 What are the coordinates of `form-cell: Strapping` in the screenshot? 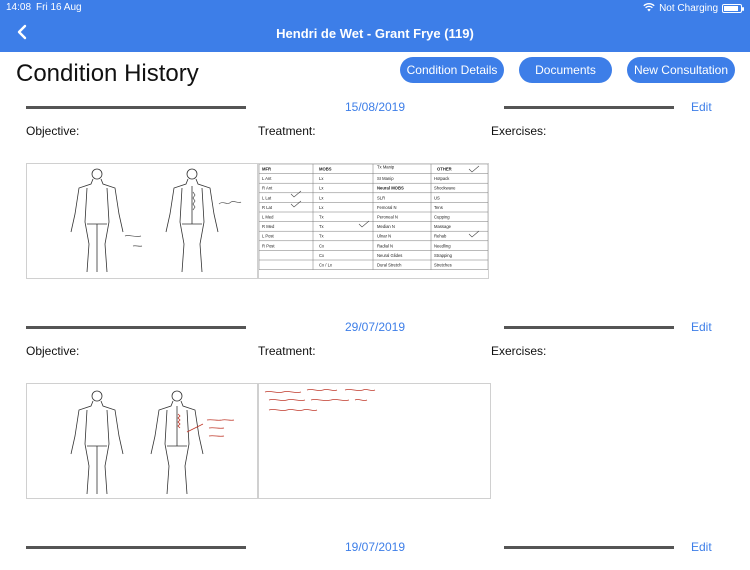 It's located at (443, 255).